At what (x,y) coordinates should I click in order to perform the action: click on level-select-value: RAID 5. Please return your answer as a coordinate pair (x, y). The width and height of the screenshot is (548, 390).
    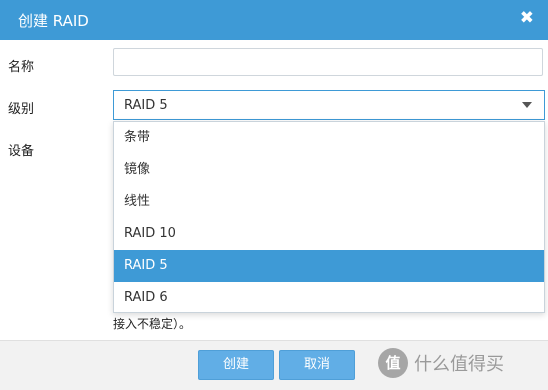
    Looking at the image, I should click on (146, 105).